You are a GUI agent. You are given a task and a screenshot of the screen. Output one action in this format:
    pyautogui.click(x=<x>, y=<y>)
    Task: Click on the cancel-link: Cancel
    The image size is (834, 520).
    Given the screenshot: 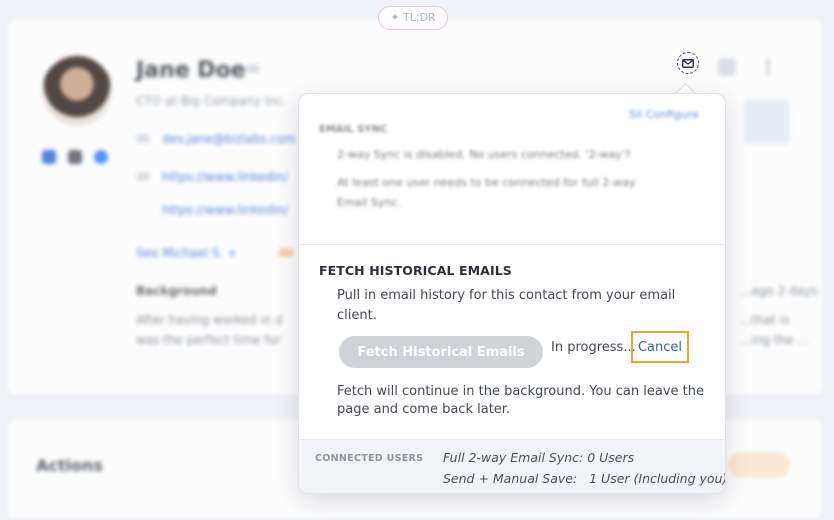 What is the action you would take?
    pyautogui.click(x=660, y=347)
    